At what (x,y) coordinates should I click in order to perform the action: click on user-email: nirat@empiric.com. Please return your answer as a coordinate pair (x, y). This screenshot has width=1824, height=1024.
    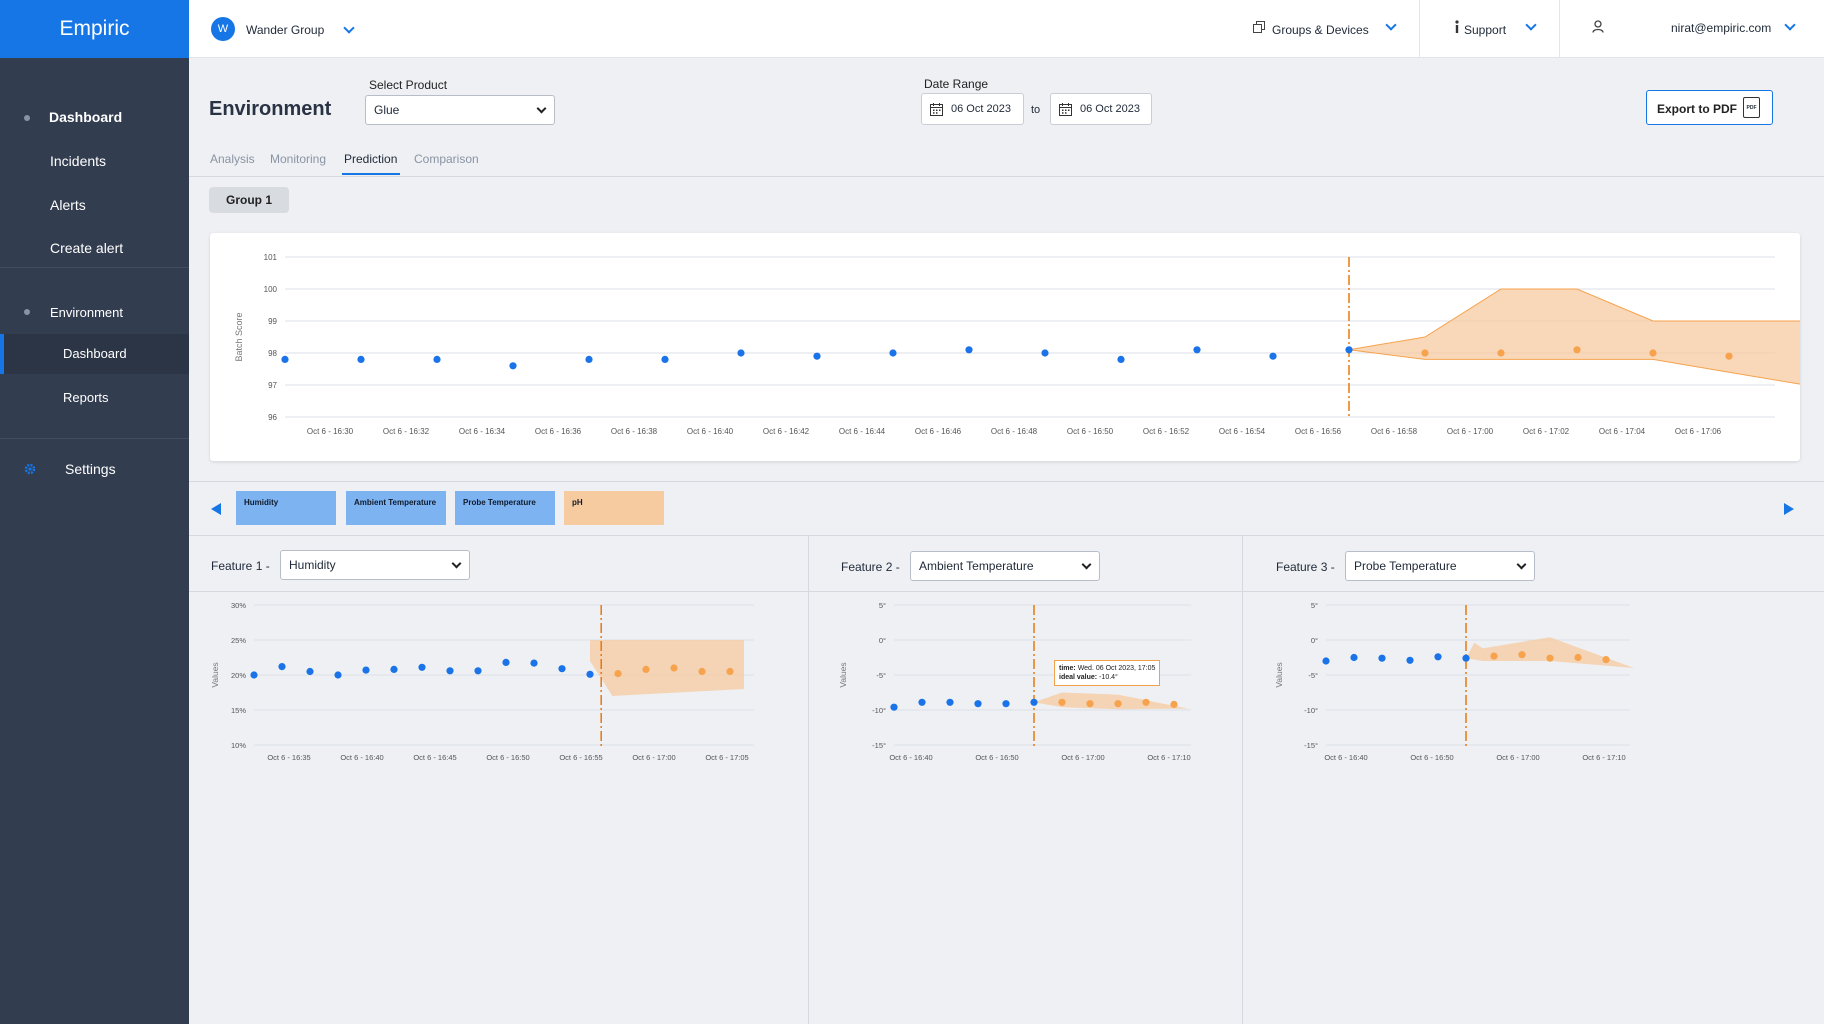
    Looking at the image, I should click on (1721, 28).